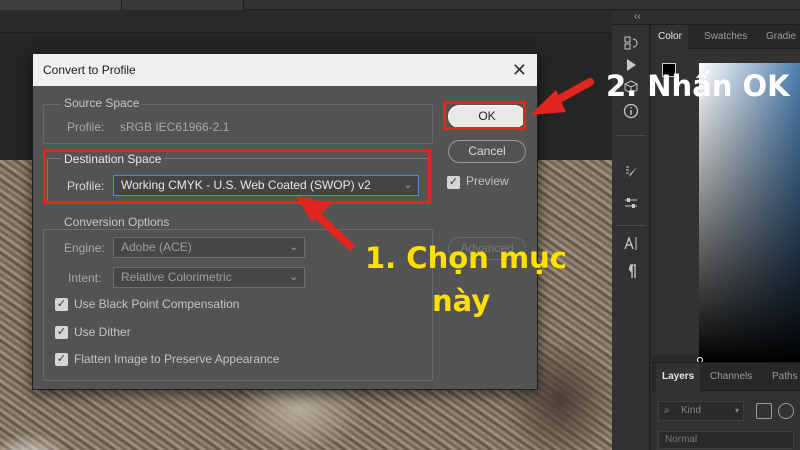 The image size is (800, 450). Describe the element at coordinates (209, 247) in the screenshot. I see `engine-select: Adobe (ACE) ⌄` at that location.